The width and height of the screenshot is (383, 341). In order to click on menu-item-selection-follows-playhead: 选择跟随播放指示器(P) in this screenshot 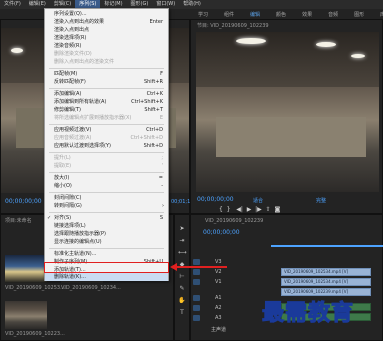, I will do `click(106, 234)`.